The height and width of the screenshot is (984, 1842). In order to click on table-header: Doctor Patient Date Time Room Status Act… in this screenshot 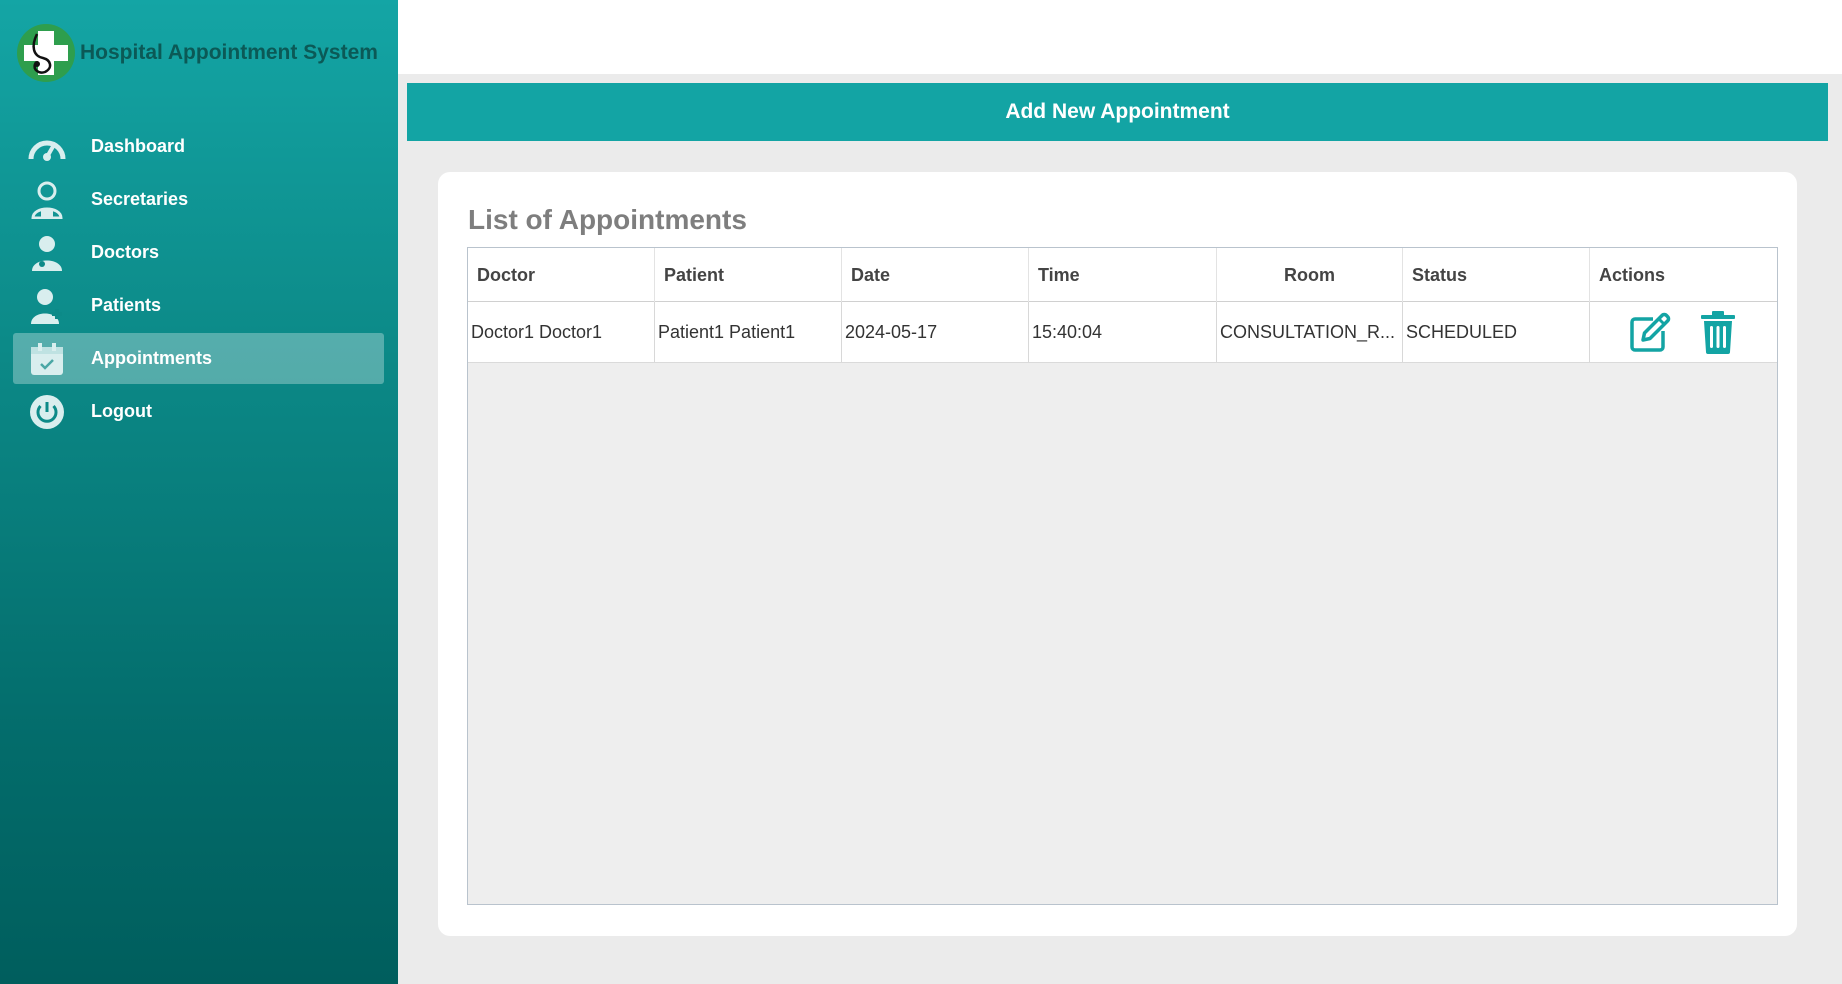, I will do `click(1122, 275)`.